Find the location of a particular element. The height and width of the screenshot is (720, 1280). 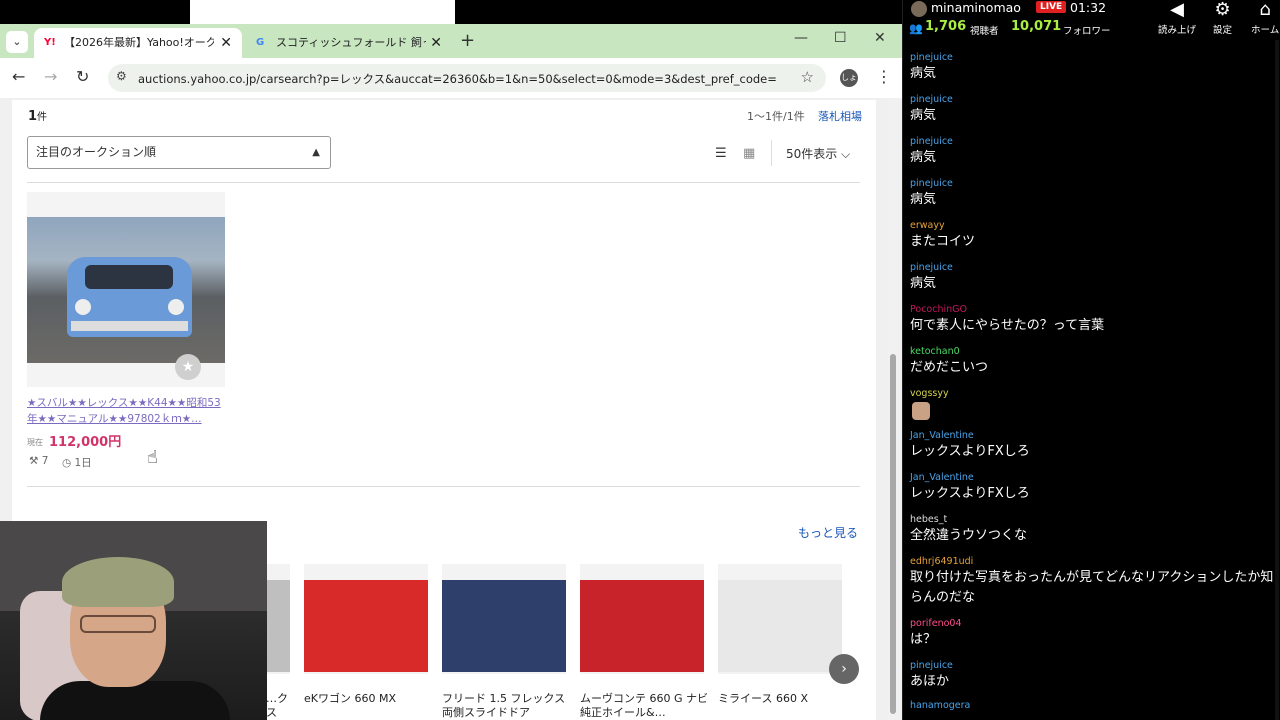

chat-message-text: だめだこいつ is located at coordinates (949, 367).